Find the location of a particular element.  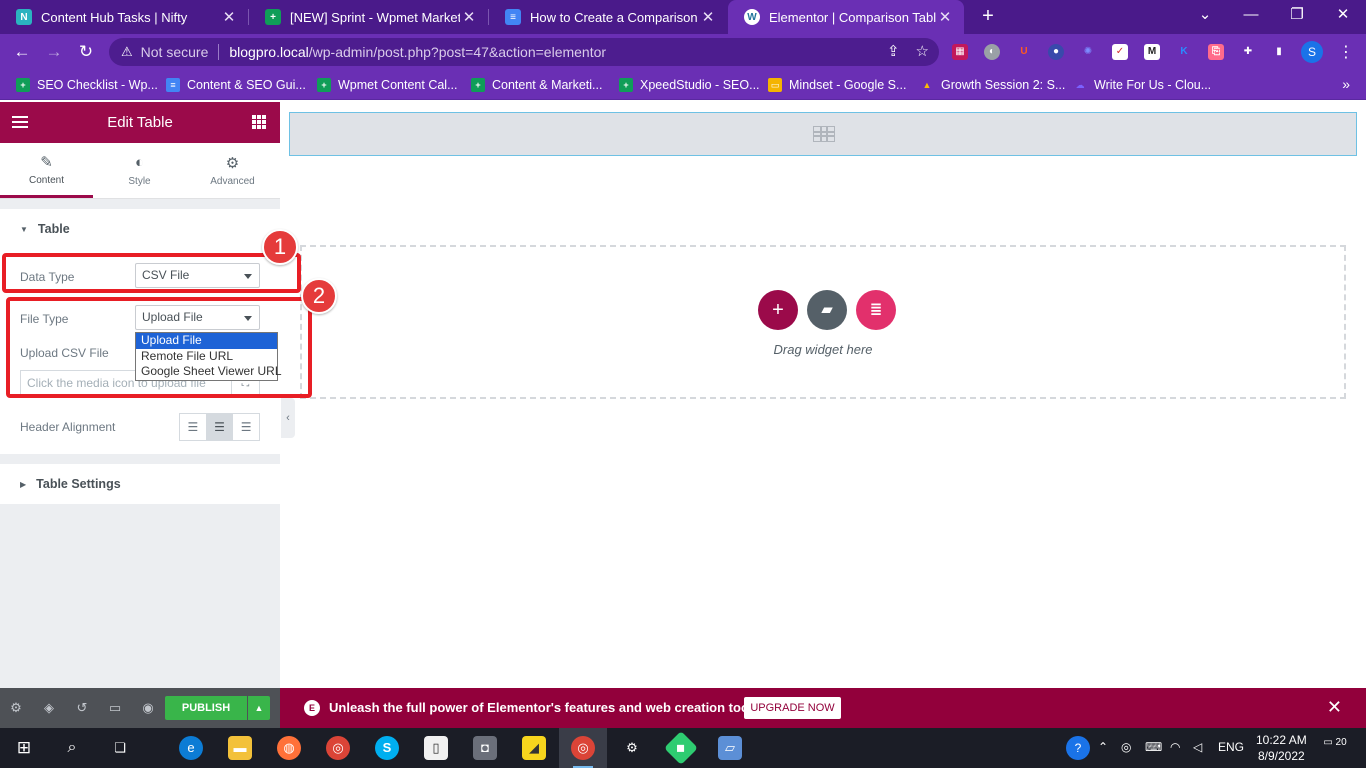

minimize-icon: — is located at coordinates (1251, 17).